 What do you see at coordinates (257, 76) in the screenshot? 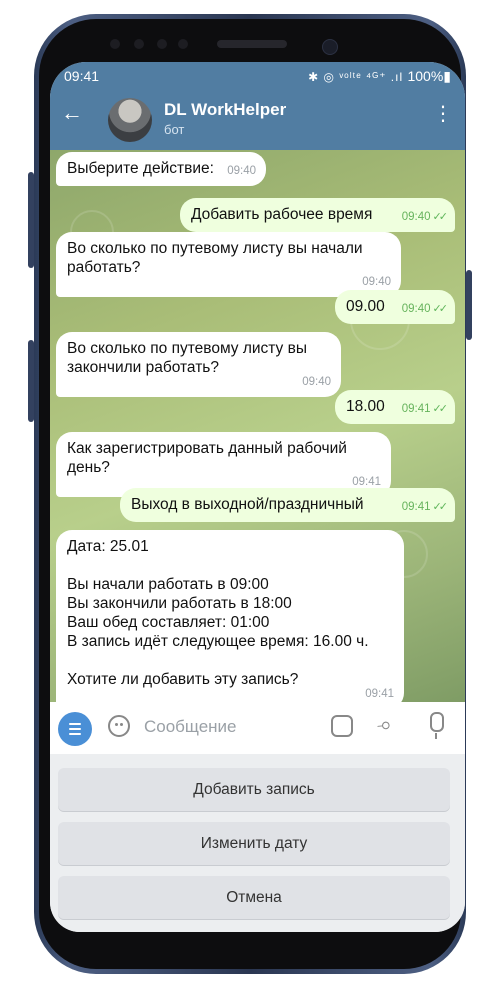
I see `status-bar: 09:41 ✱ ◎ ᵛᵒˡᵗᵉ ⁴ᴳ⁺ .ıl 100%▮` at bounding box center [257, 76].